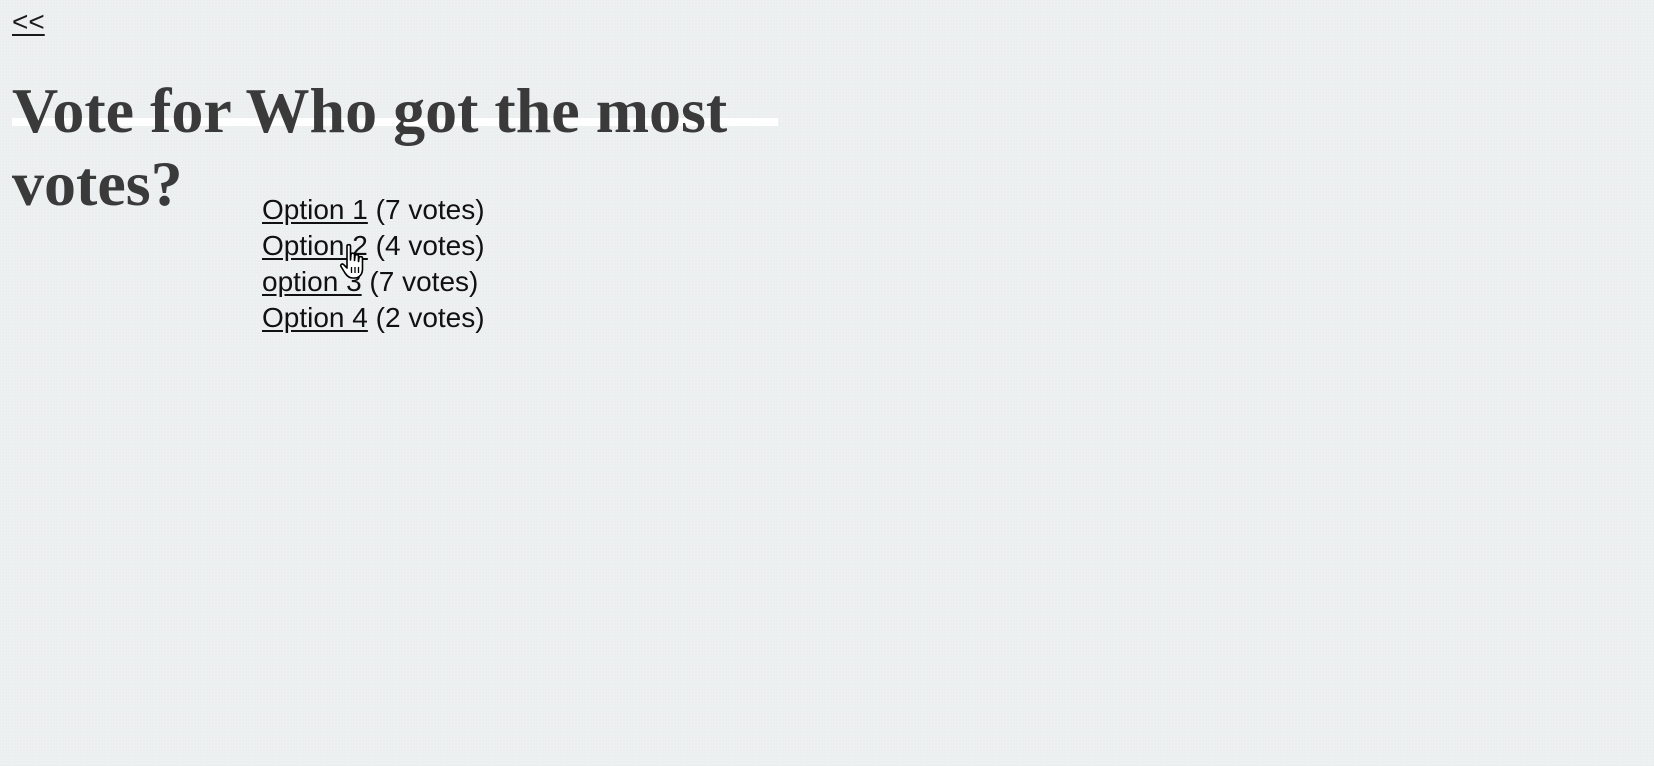  What do you see at coordinates (315, 245) in the screenshot?
I see `option-link-2: Option 2` at bounding box center [315, 245].